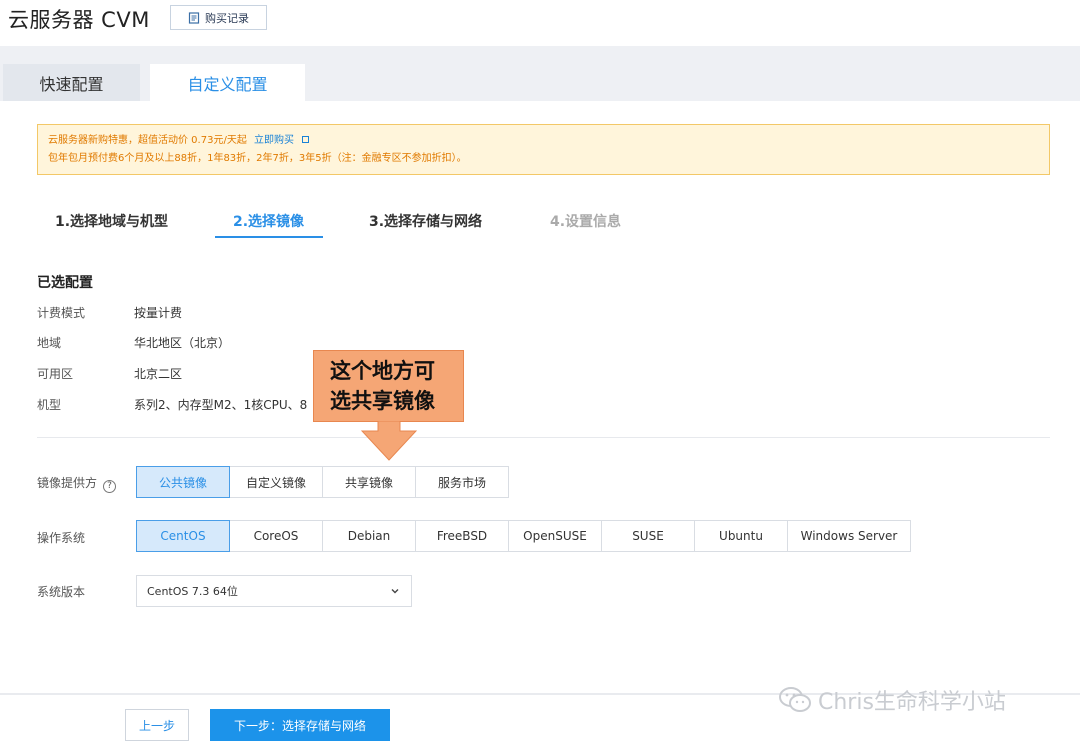 The height and width of the screenshot is (748, 1080). What do you see at coordinates (425, 221) in the screenshot?
I see `step-storage-network: 3.选择存储与网络` at bounding box center [425, 221].